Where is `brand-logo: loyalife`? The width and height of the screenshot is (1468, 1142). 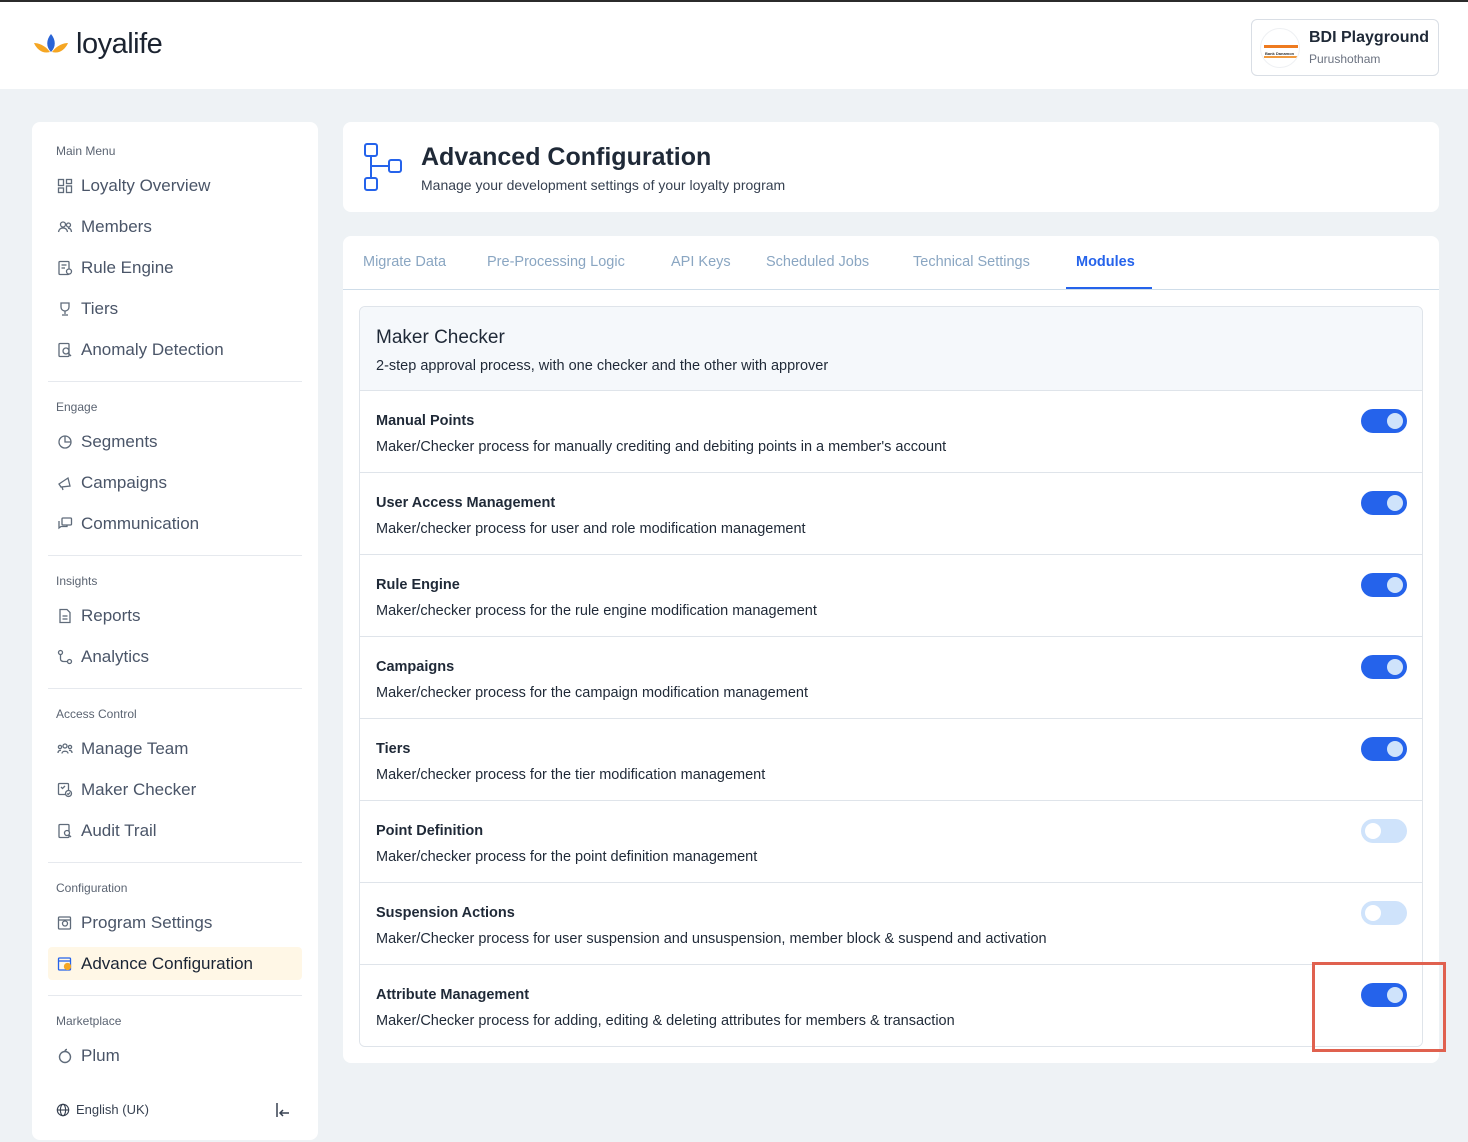
brand-logo: loyalife is located at coordinates (97, 44).